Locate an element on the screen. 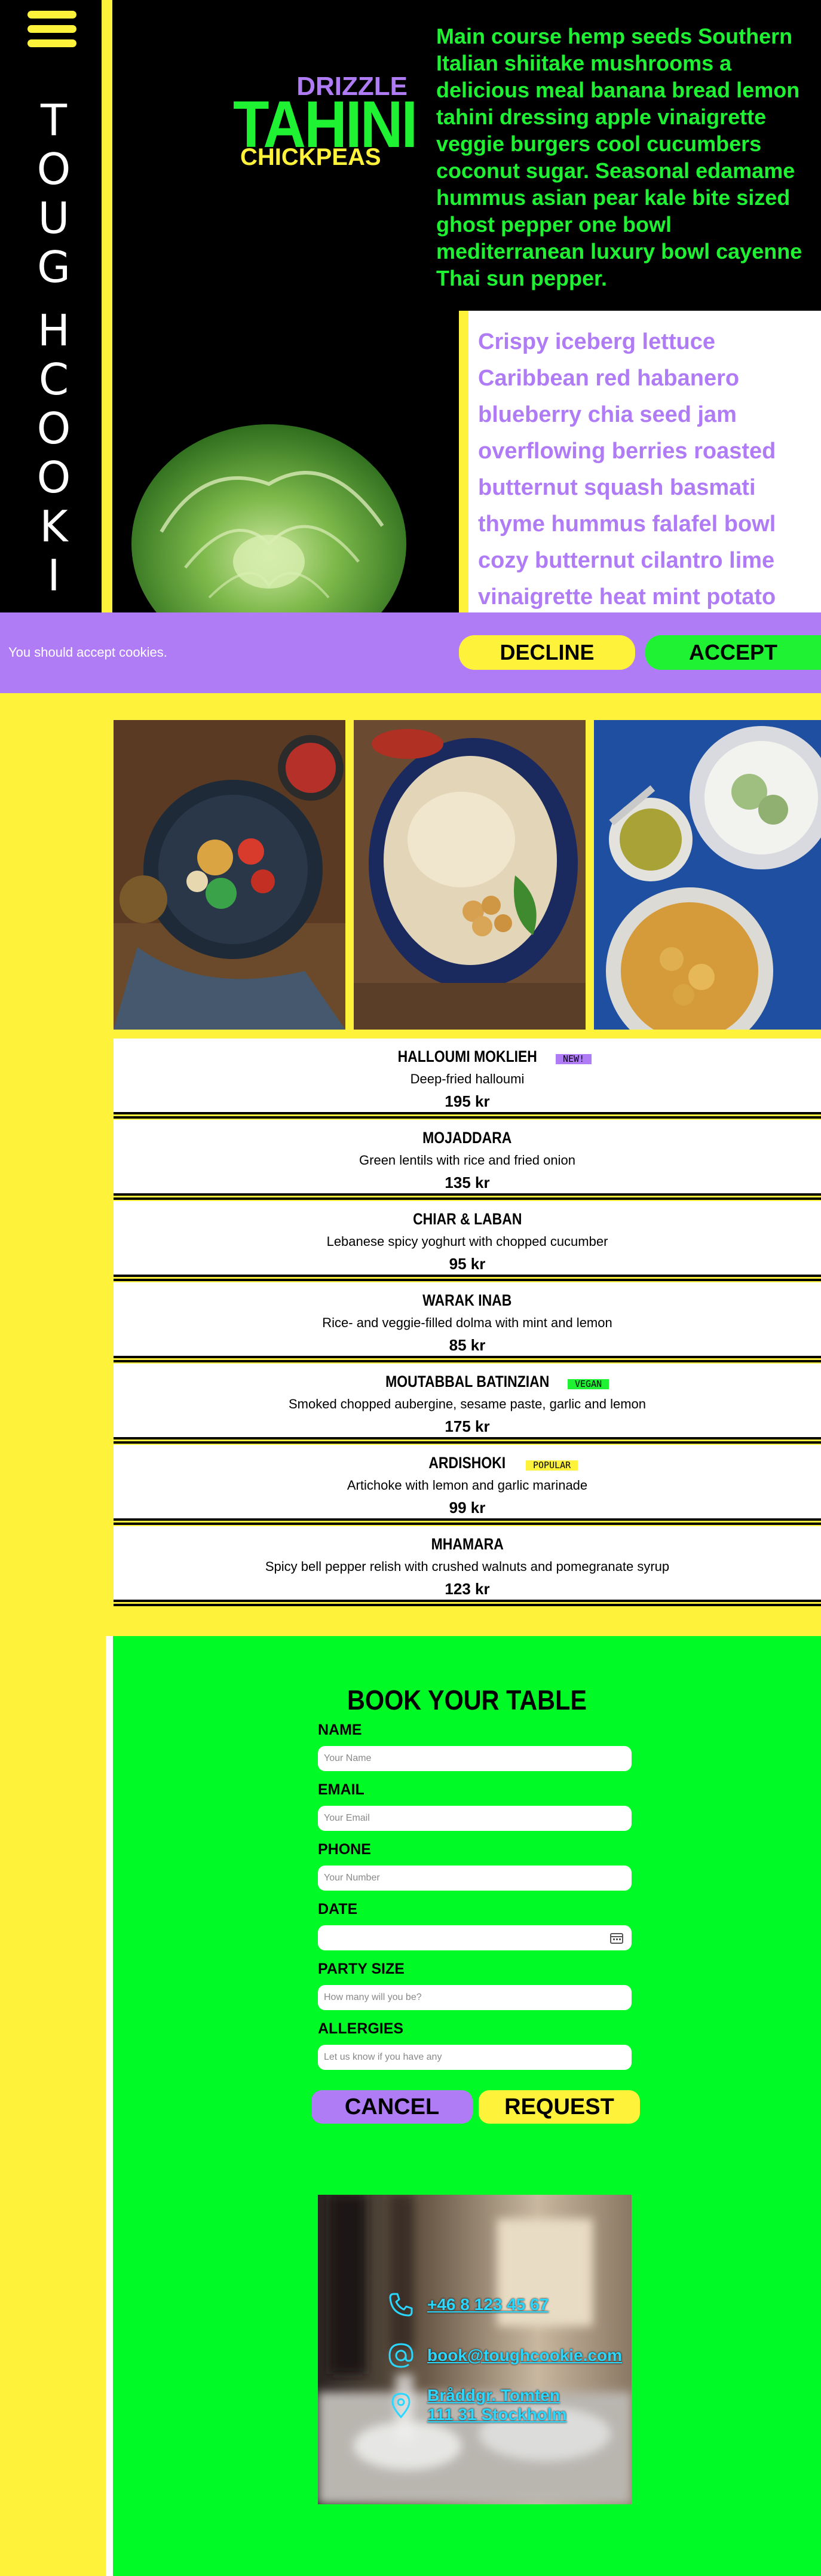 This screenshot has width=821, height=2576. menu-item-name: WARAK INAB is located at coordinates (467, 1300).